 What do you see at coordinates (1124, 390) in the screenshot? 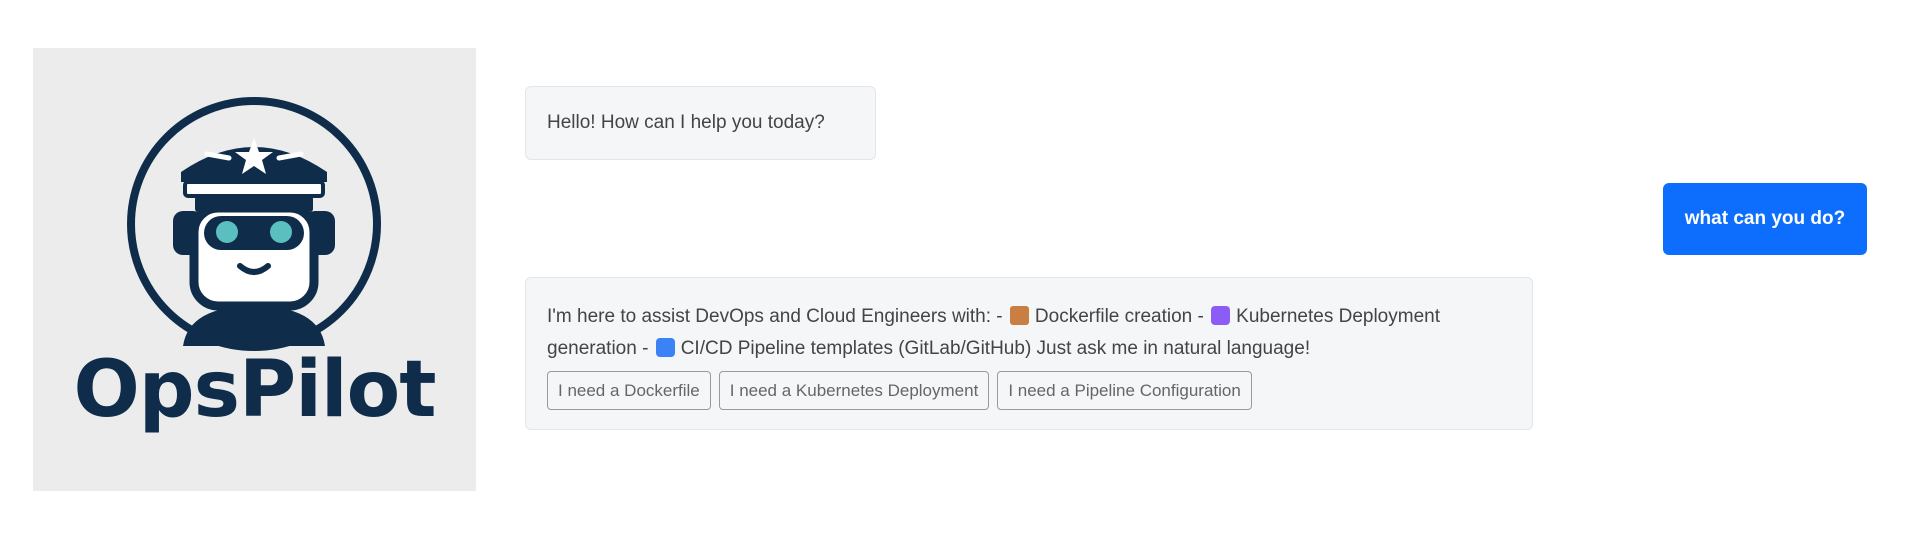
I see `quick-reply-pipeline: I need a Pipeline Configuration` at bounding box center [1124, 390].